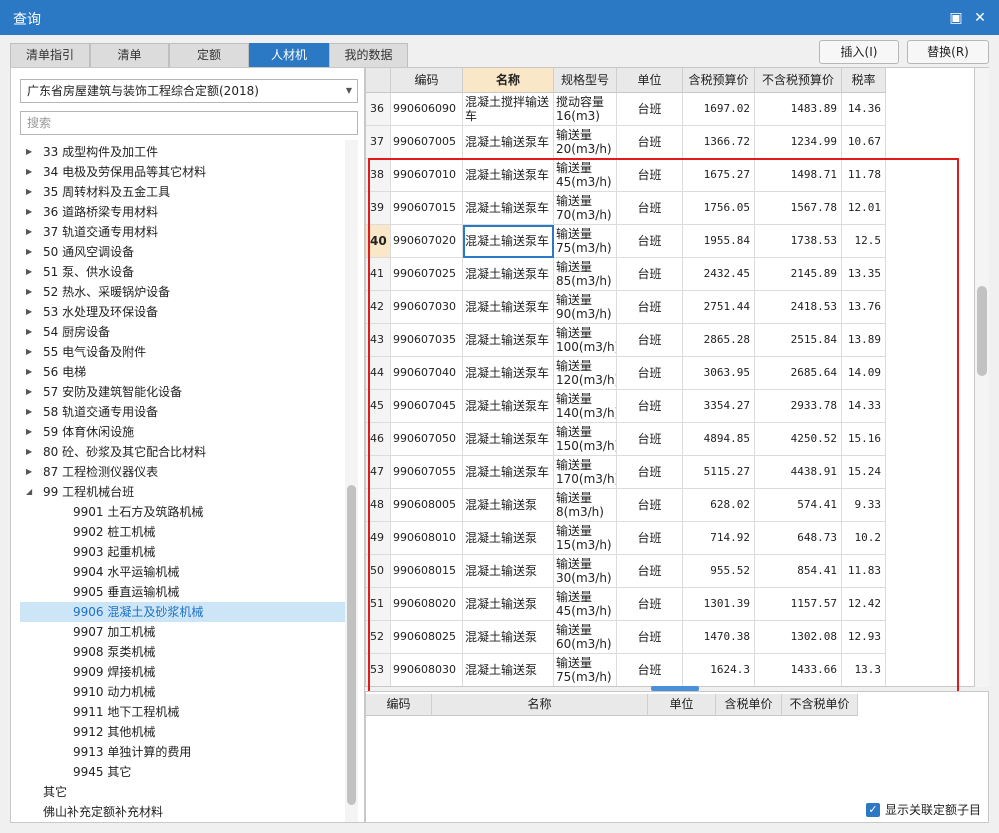 The height and width of the screenshot is (833, 999). I want to click on tree-node: 其它, so click(182, 792).